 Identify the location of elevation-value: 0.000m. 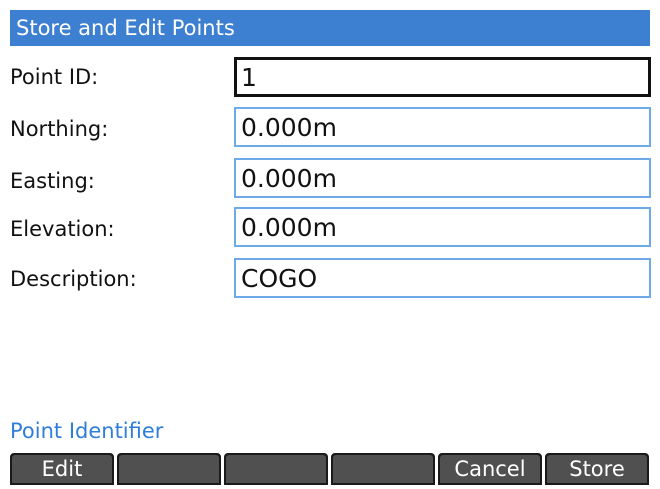
(289, 227).